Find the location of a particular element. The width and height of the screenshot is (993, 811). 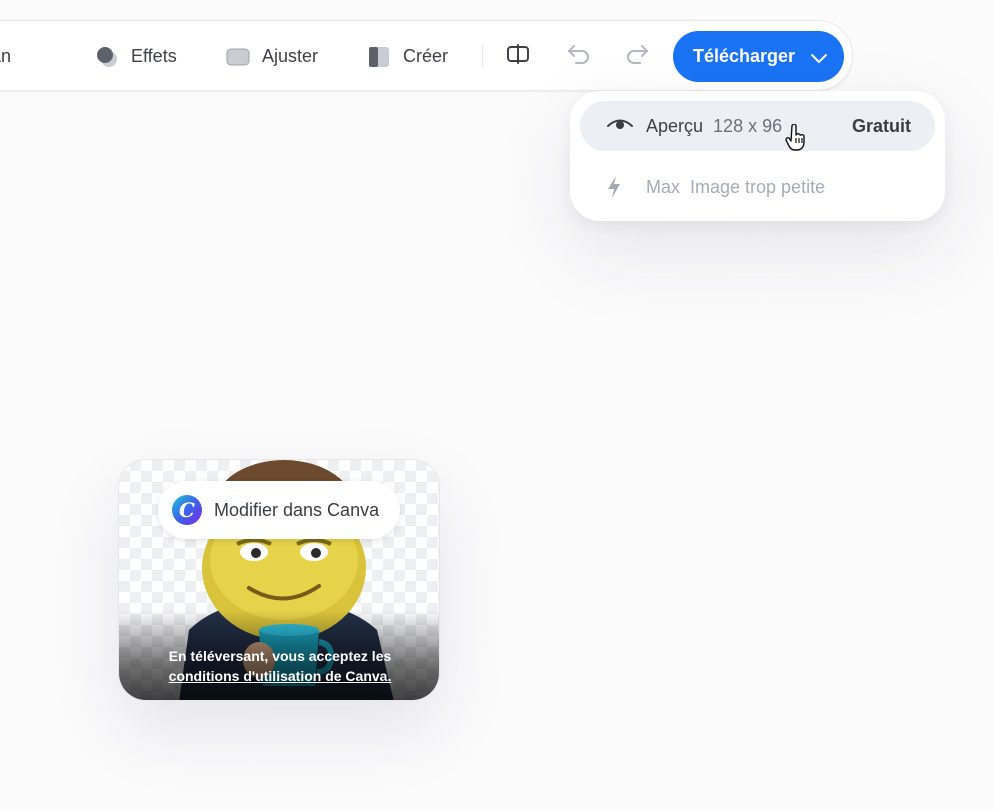

download-option-max: Max Image trop petite is located at coordinates (757, 187).